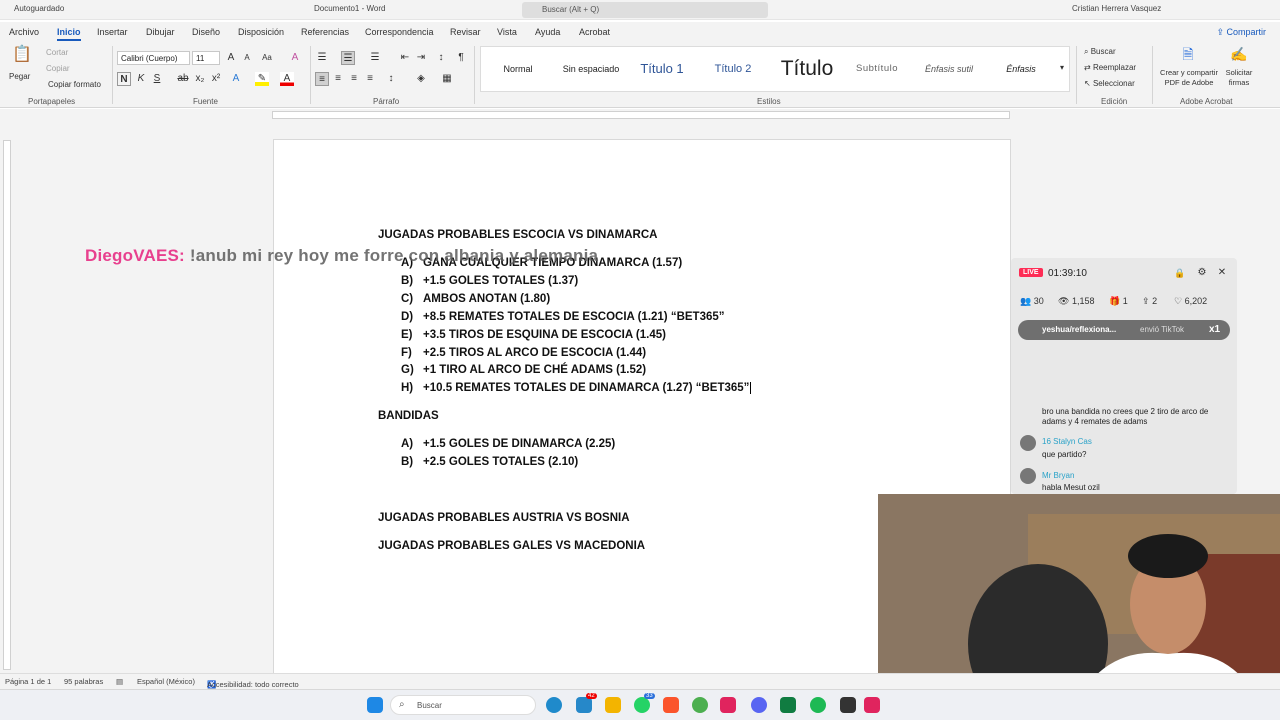 The height and width of the screenshot is (720, 1280). What do you see at coordinates (489, 462) in the screenshot?
I see `list-item: B) +2.5 GOLES TOTALES (2.10)` at bounding box center [489, 462].